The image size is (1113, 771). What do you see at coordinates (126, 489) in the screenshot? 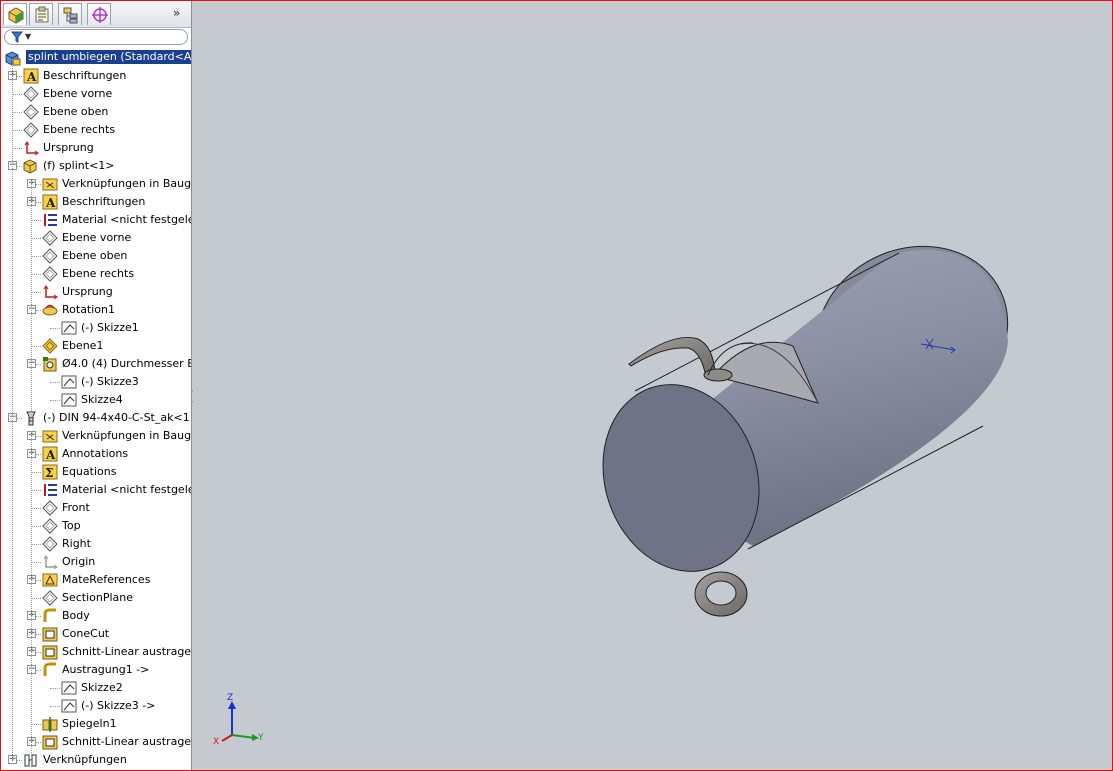
I see `tree-item-label: Material <nicht festgelegt>` at bounding box center [126, 489].